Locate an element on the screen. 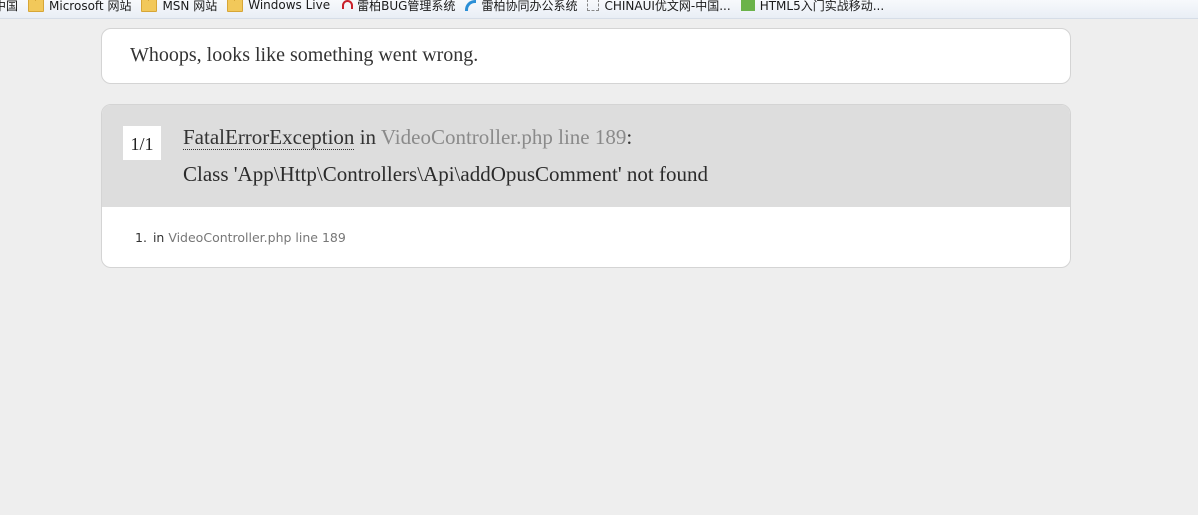 The image size is (1198, 515). bookmark-china: 中国 is located at coordinates (9, 7).